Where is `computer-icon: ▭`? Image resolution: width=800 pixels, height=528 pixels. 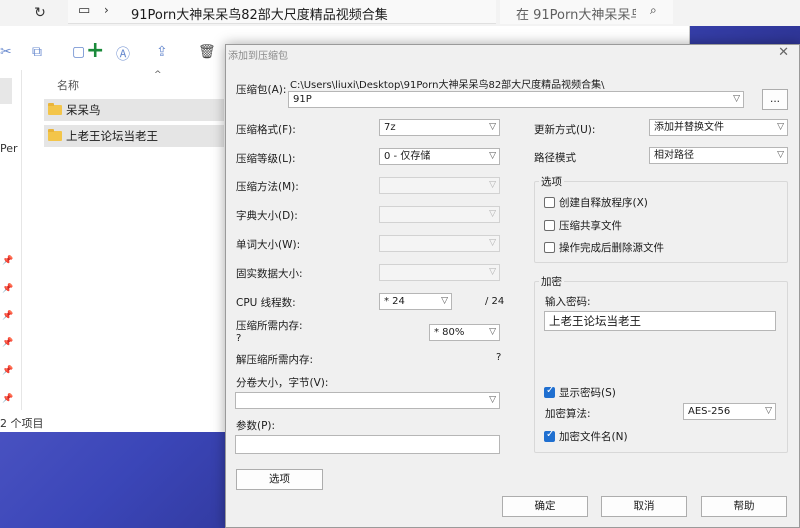 computer-icon: ▭ is located at coordinates (84, 10).